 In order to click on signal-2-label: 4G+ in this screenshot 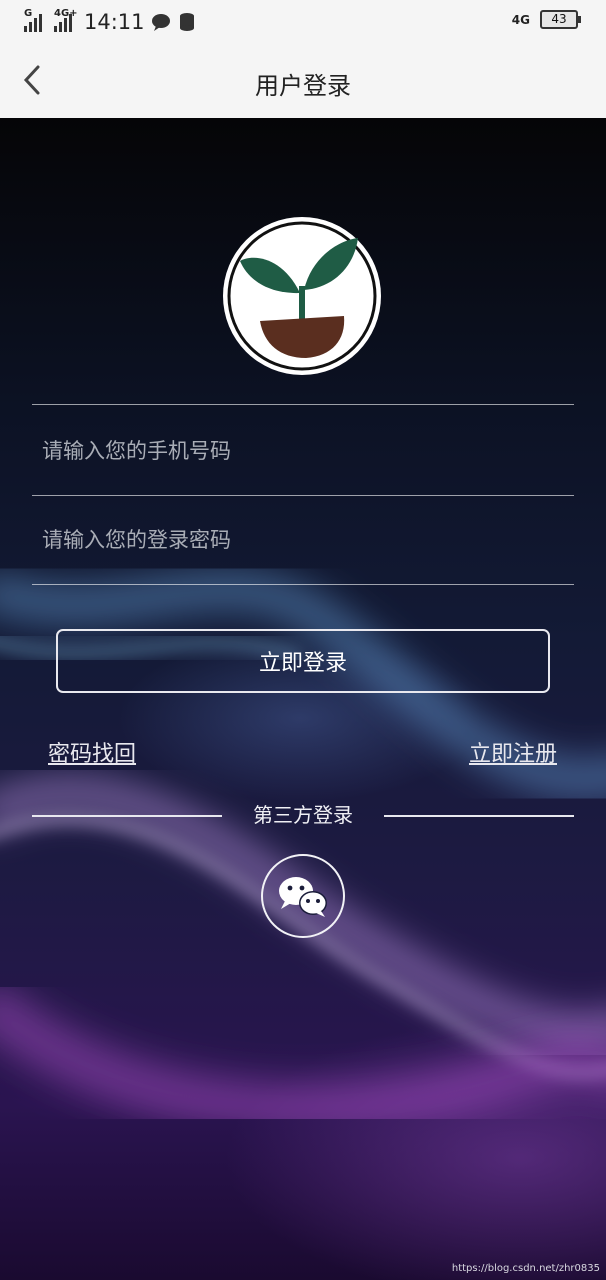, I will do `click(66, 13)`.